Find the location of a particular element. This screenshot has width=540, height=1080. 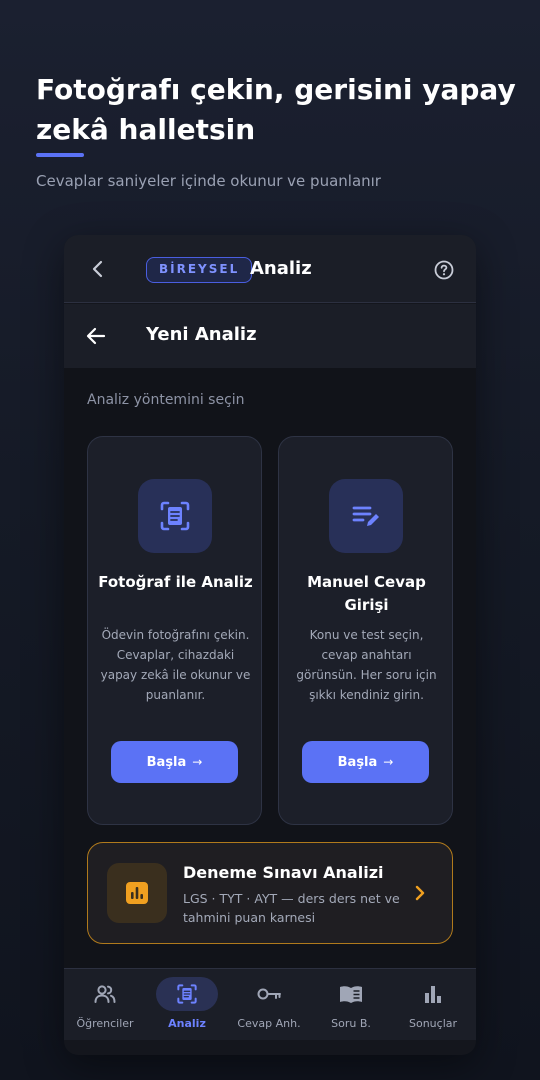

start-manual-entry-button: Başla → is located at coordinates (365, 762).